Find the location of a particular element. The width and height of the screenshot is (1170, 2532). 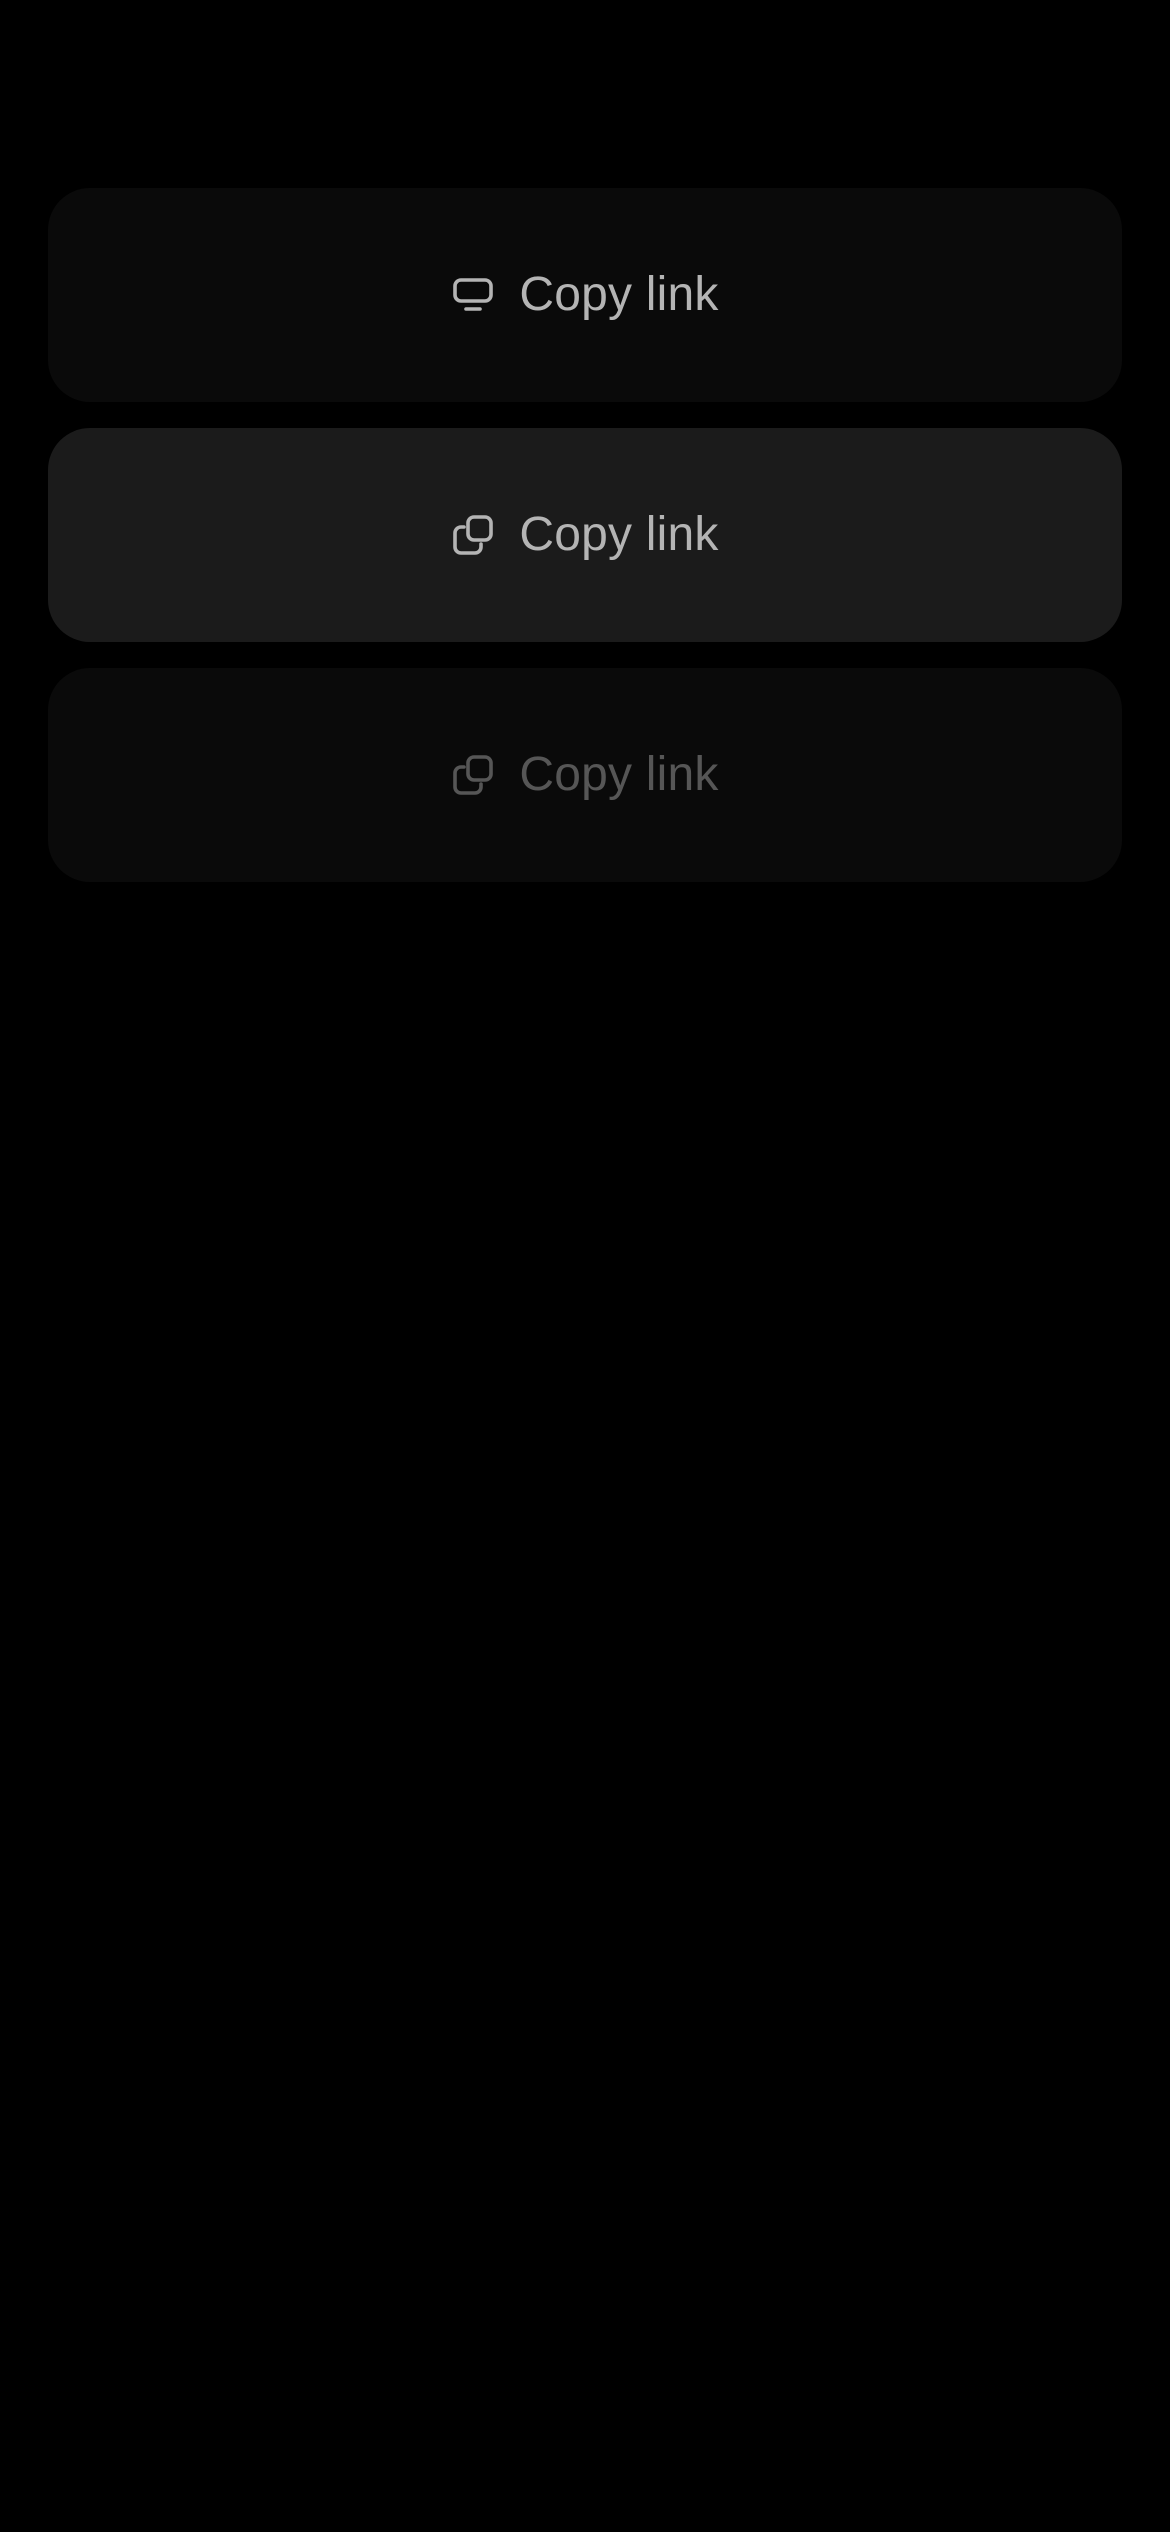

copy-link-button-disabled: Copy link is located at coordinates (585, 775).